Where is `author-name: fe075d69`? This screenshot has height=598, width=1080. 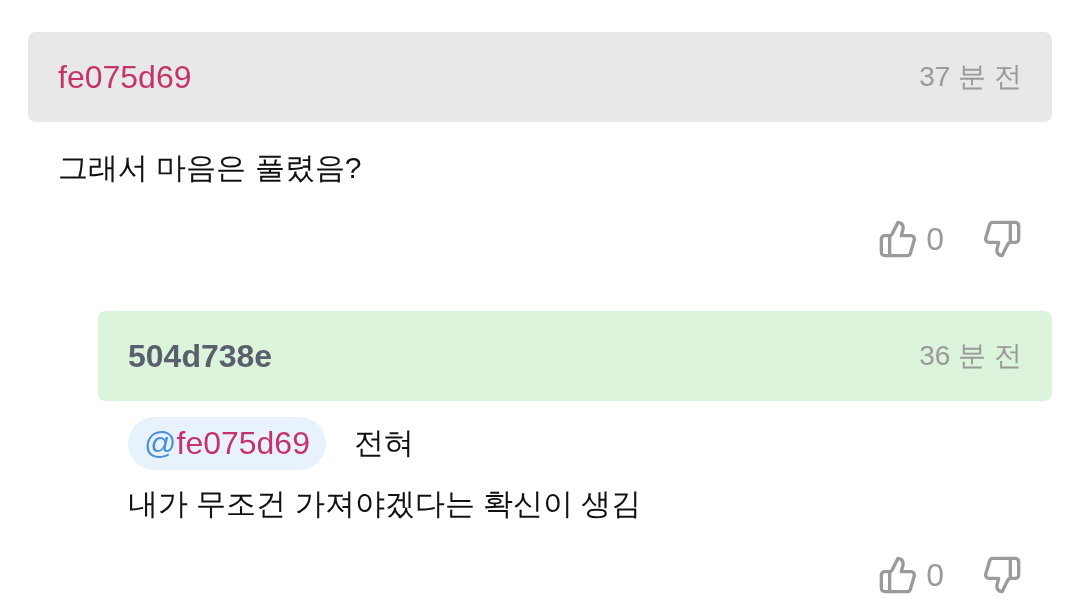
author-name: fe075d69 is located at coordinates (125, 77).